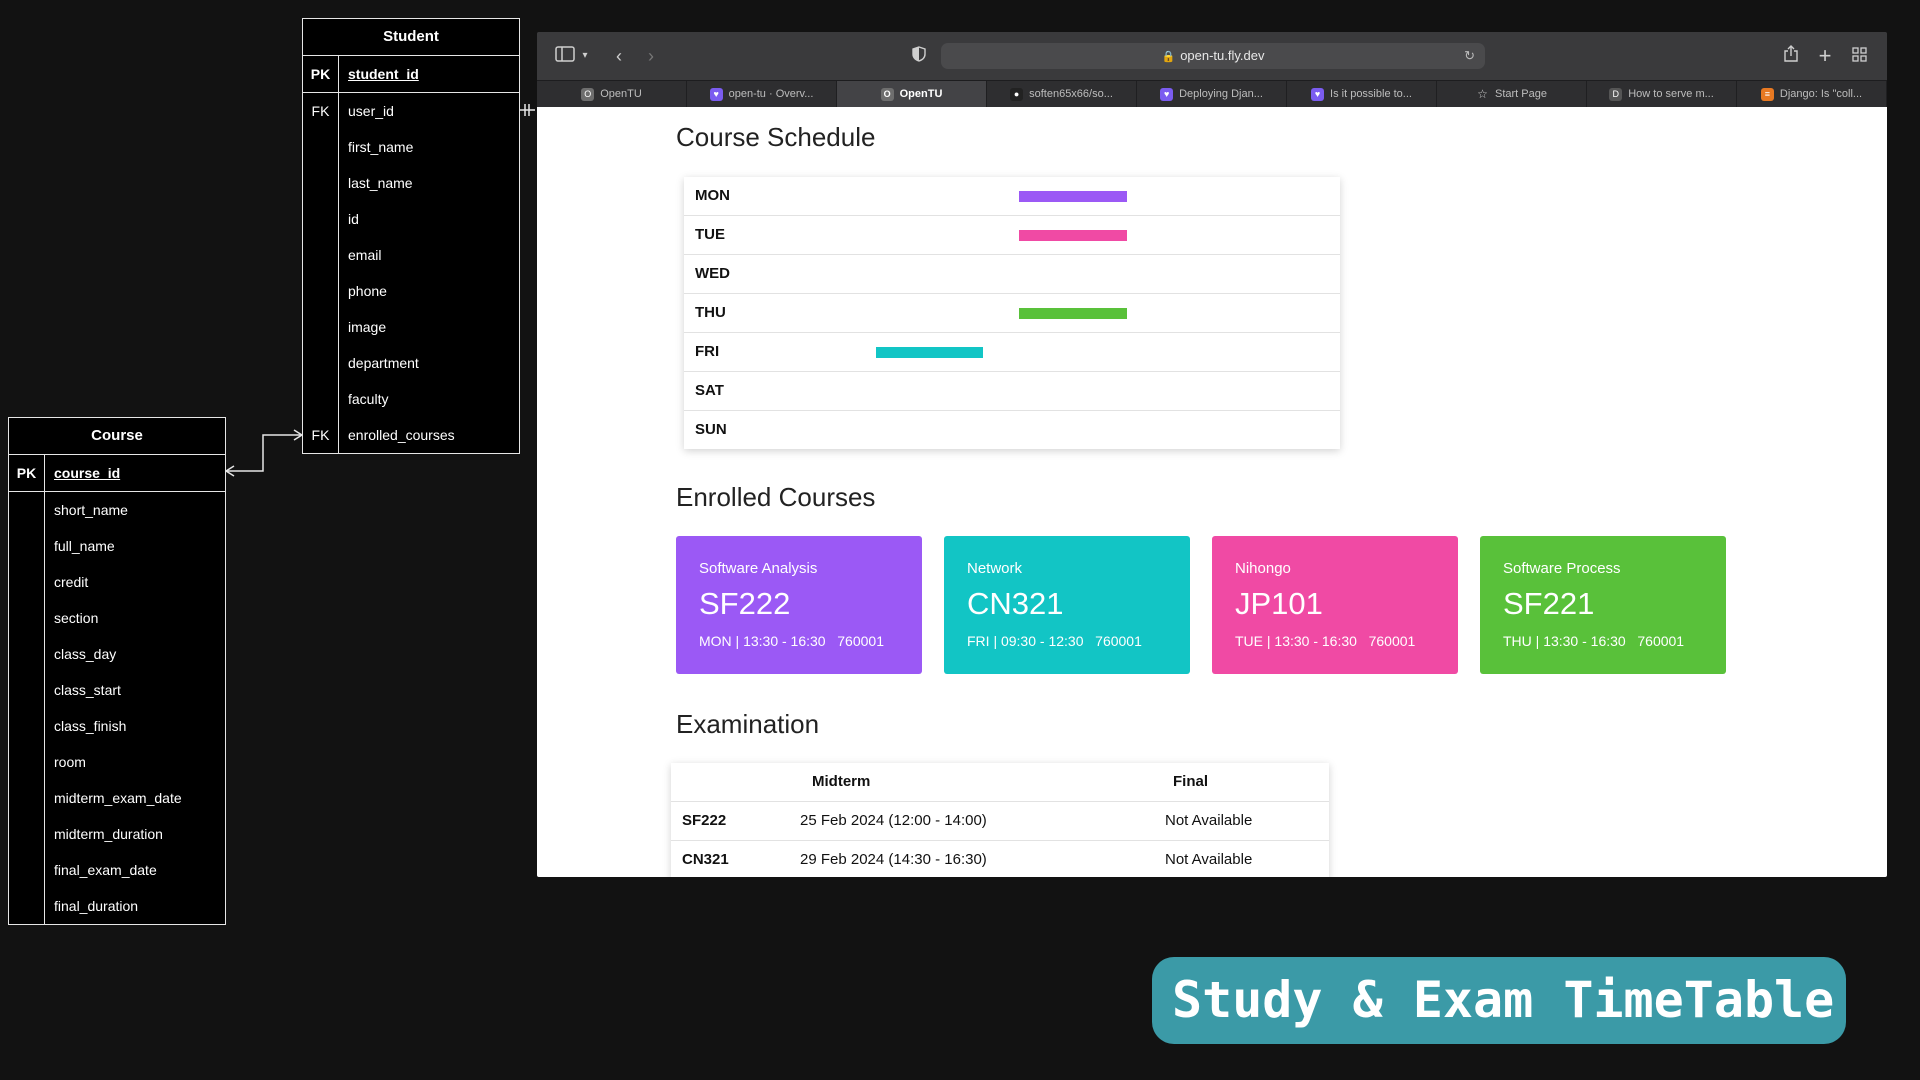 The height and width of the screenshot is (1080, 1920). What do you see at coordinates (651, 56) in the screenshot?
I see `forward-icon: ›` at bounding box center [651, 56].